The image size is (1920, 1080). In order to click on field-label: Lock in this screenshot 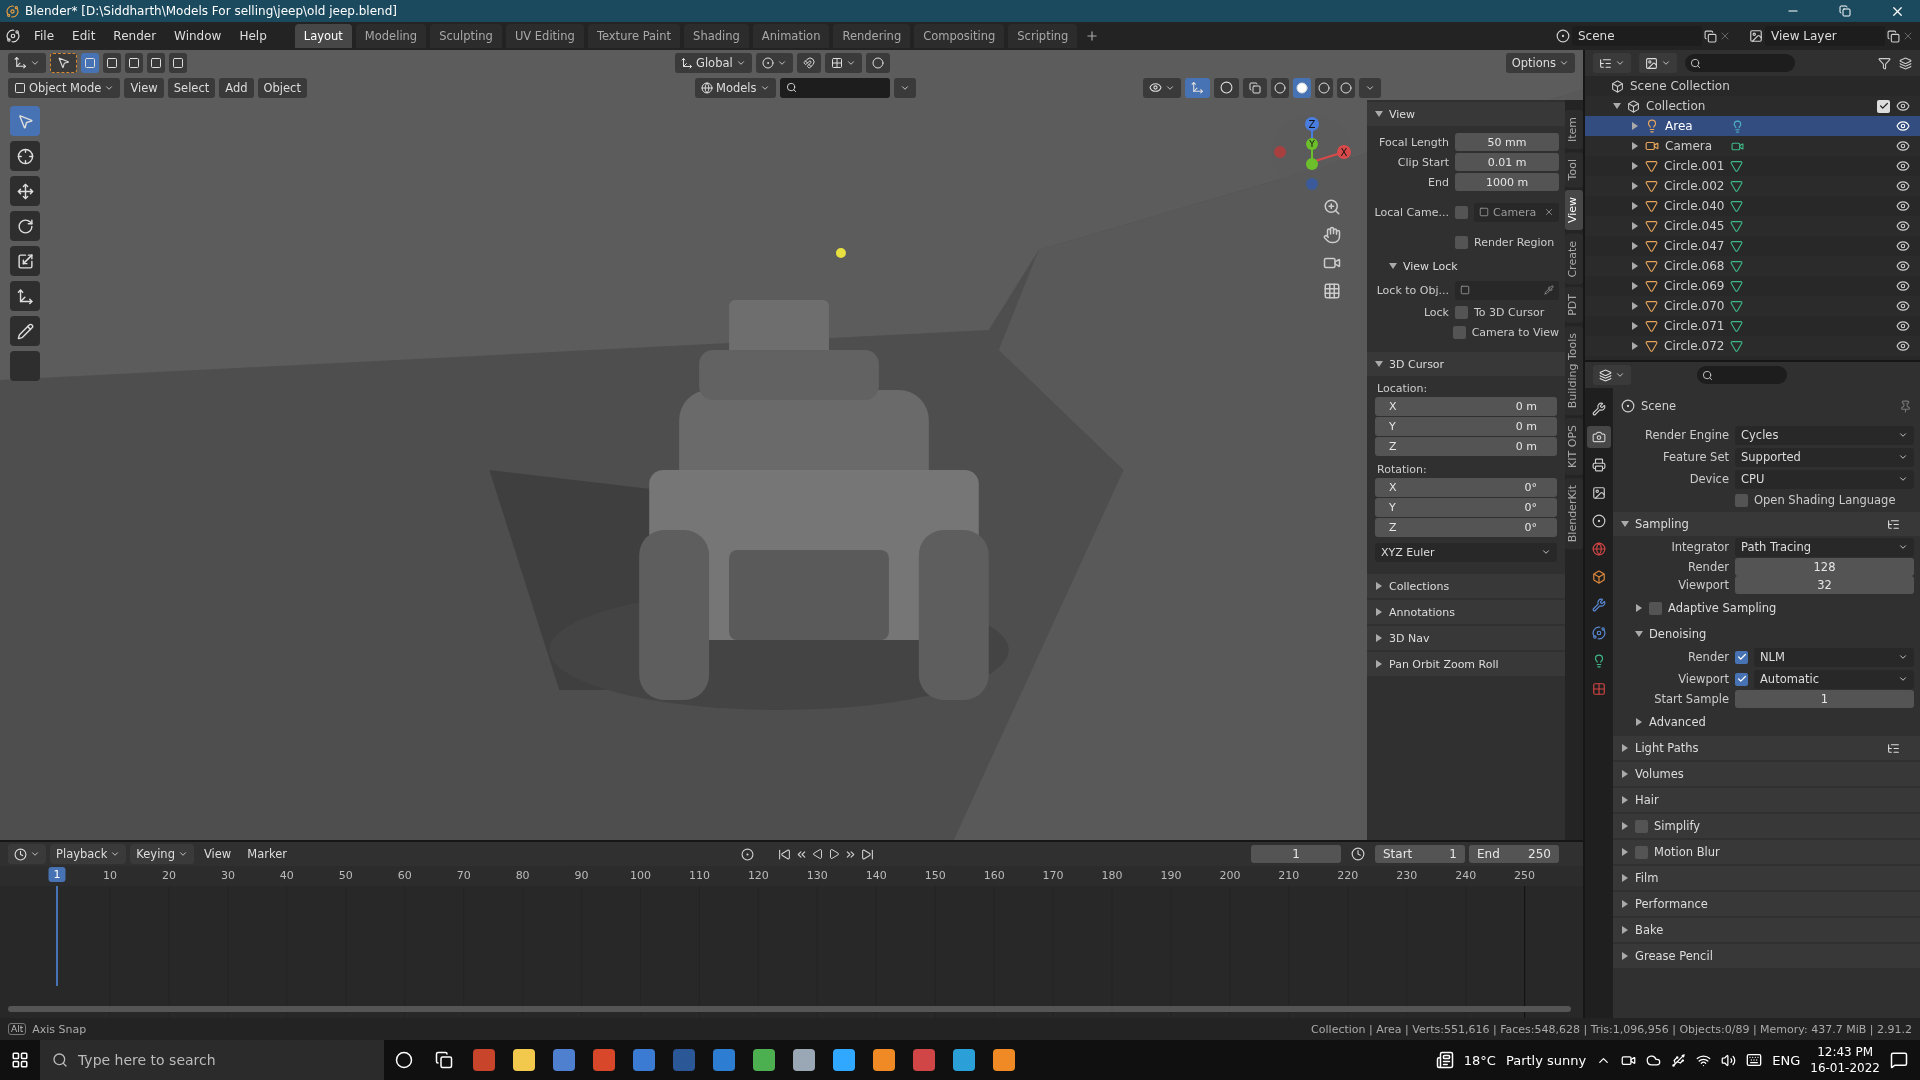, I will do `click(1435, 312)`.